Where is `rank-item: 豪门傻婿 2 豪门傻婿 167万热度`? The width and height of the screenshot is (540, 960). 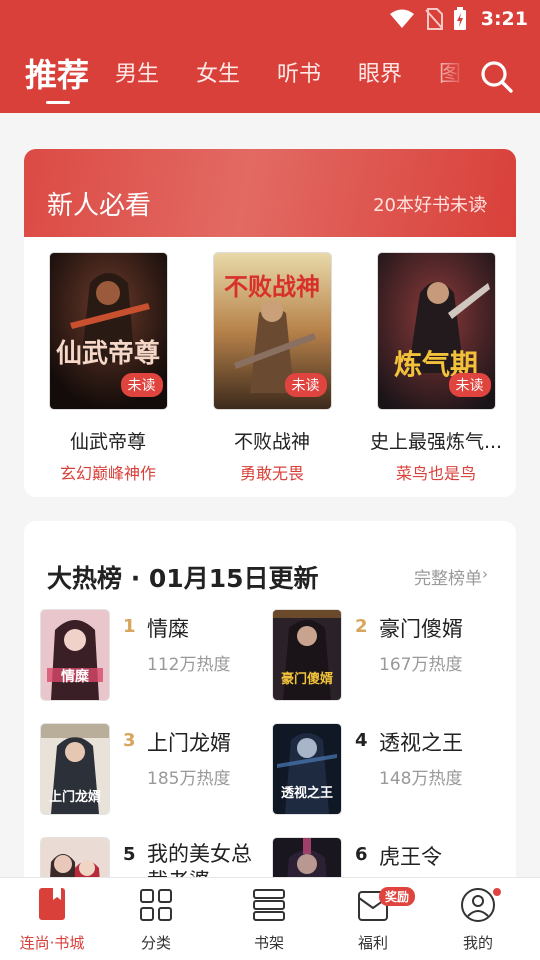
rank-item: 豪门傻婿 2 豪门傻婿 167万热度 is located at coordinates (388, 655).